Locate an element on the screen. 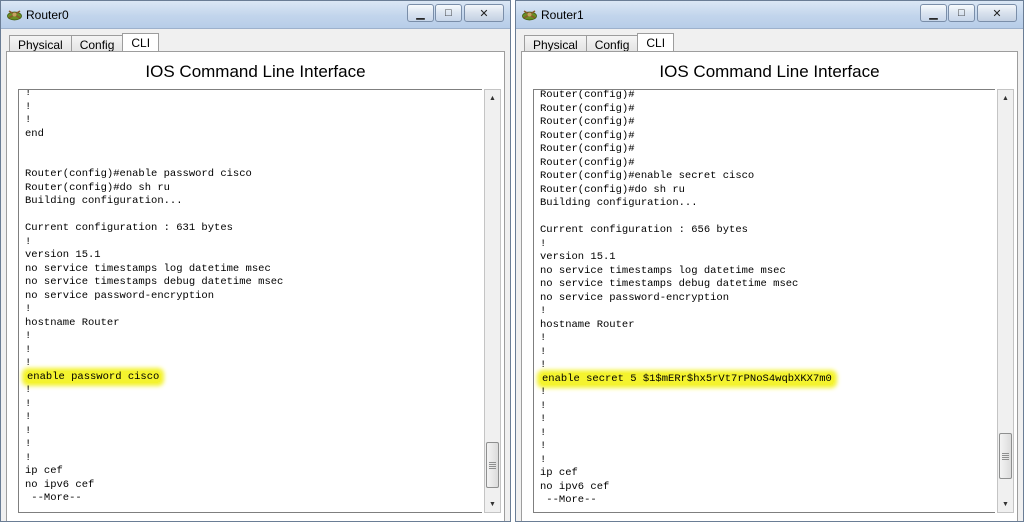  minimize-icon: ▁ is located at coordinates (420, 13).